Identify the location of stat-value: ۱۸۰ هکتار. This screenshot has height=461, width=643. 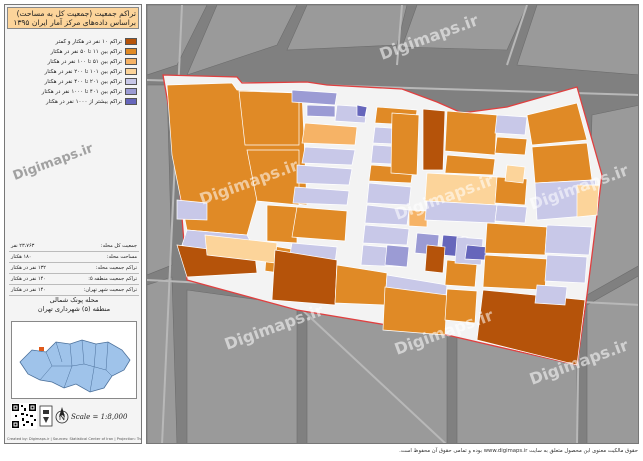
(21, 257).